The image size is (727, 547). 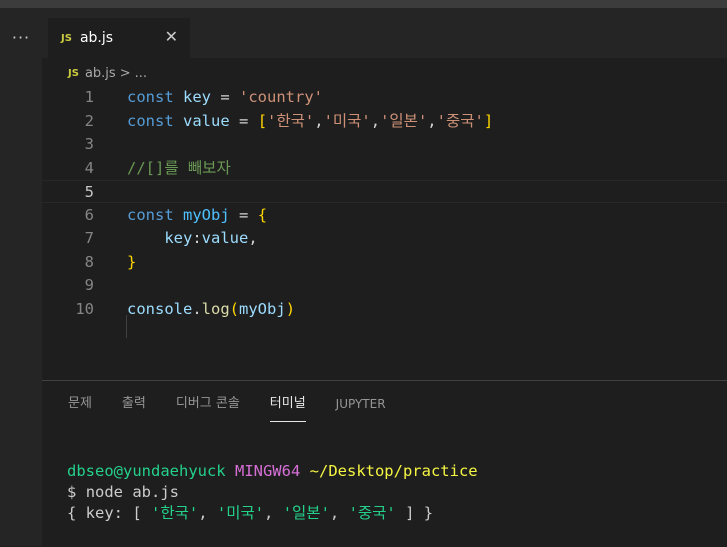 I want to click on terminal-path: ~/Desktop/practice, so click(x=393, y=471).